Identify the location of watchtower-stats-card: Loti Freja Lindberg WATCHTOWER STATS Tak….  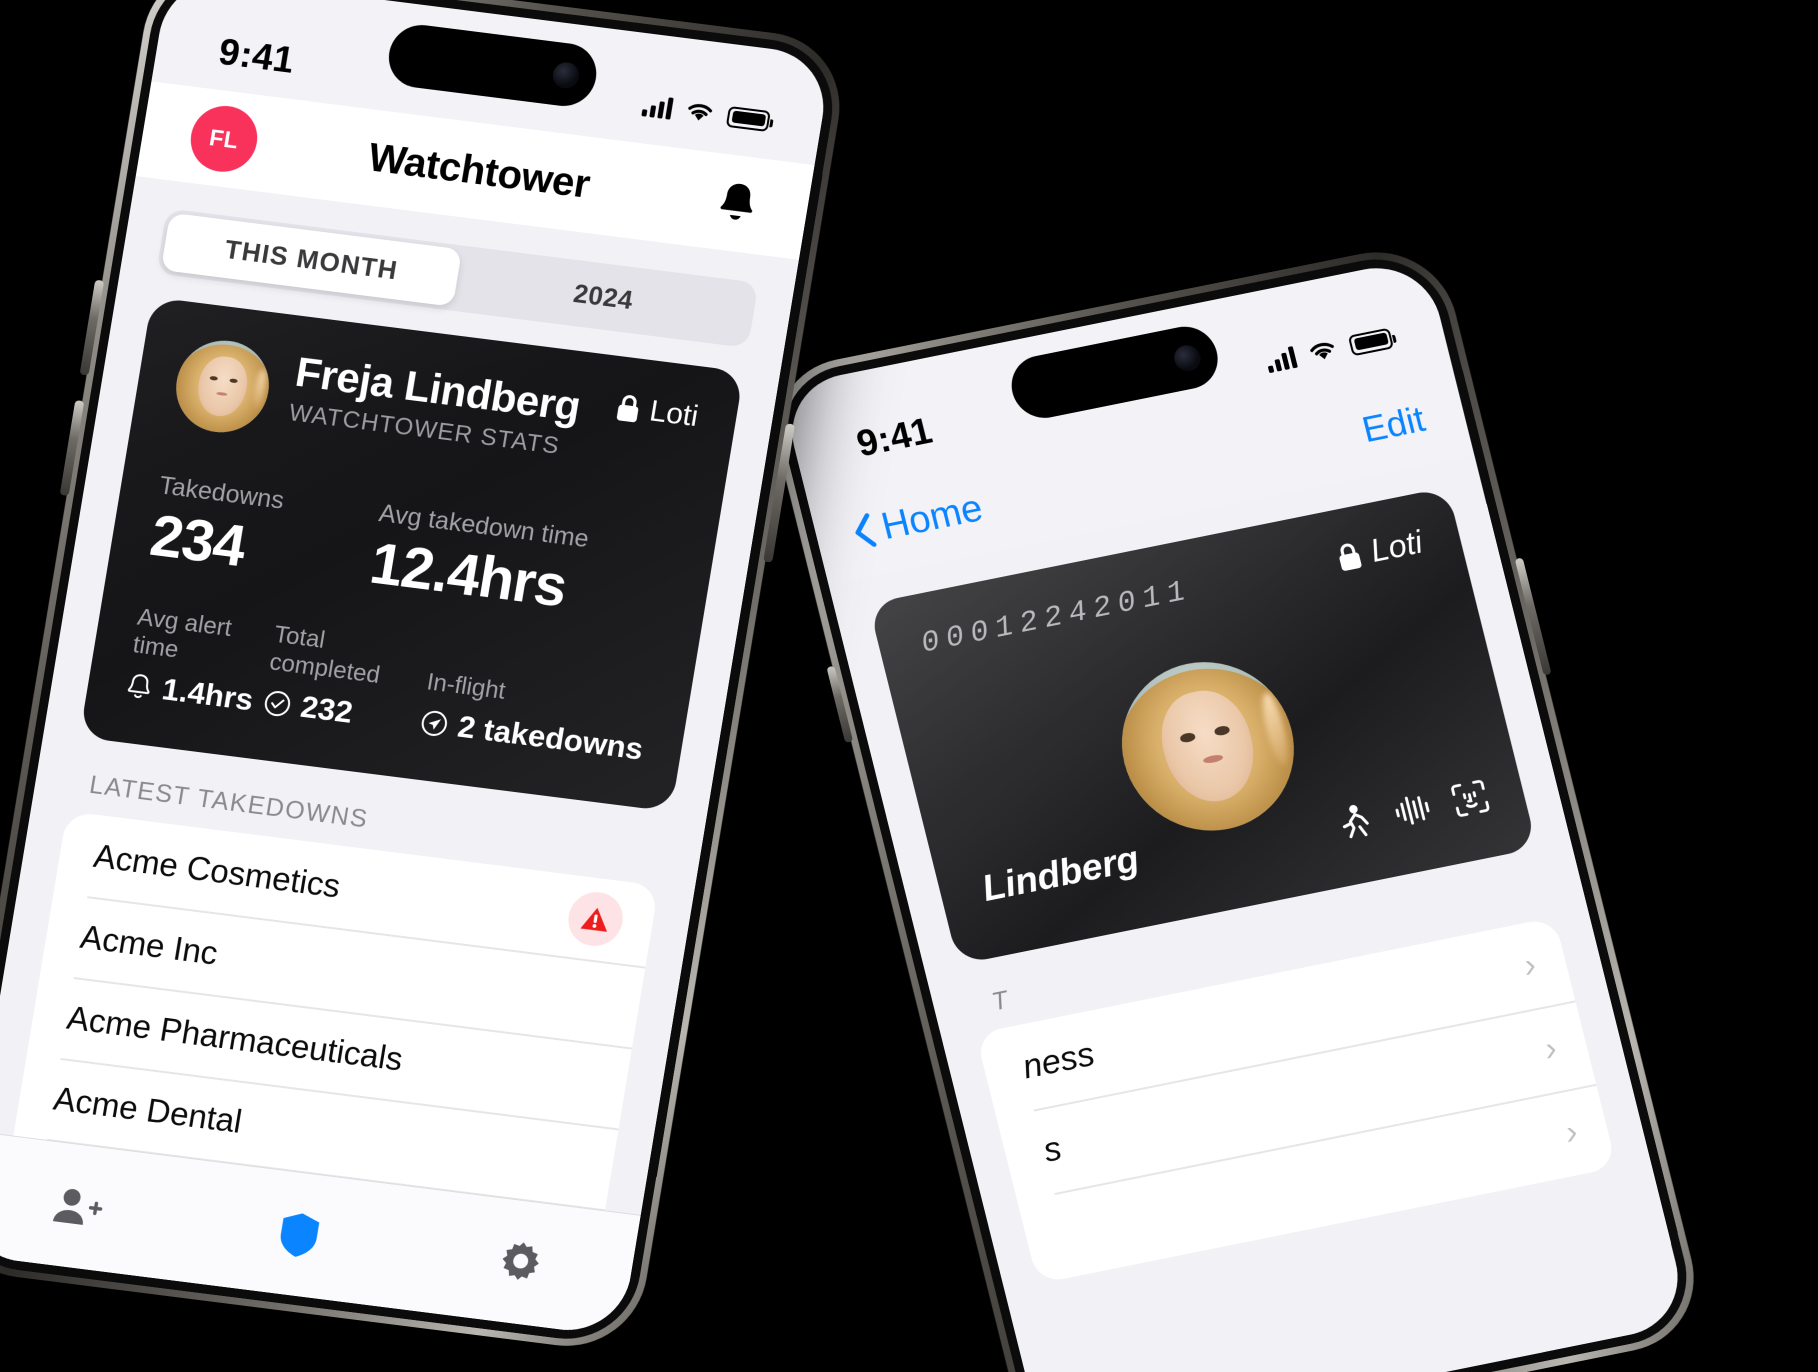
(411, 554).